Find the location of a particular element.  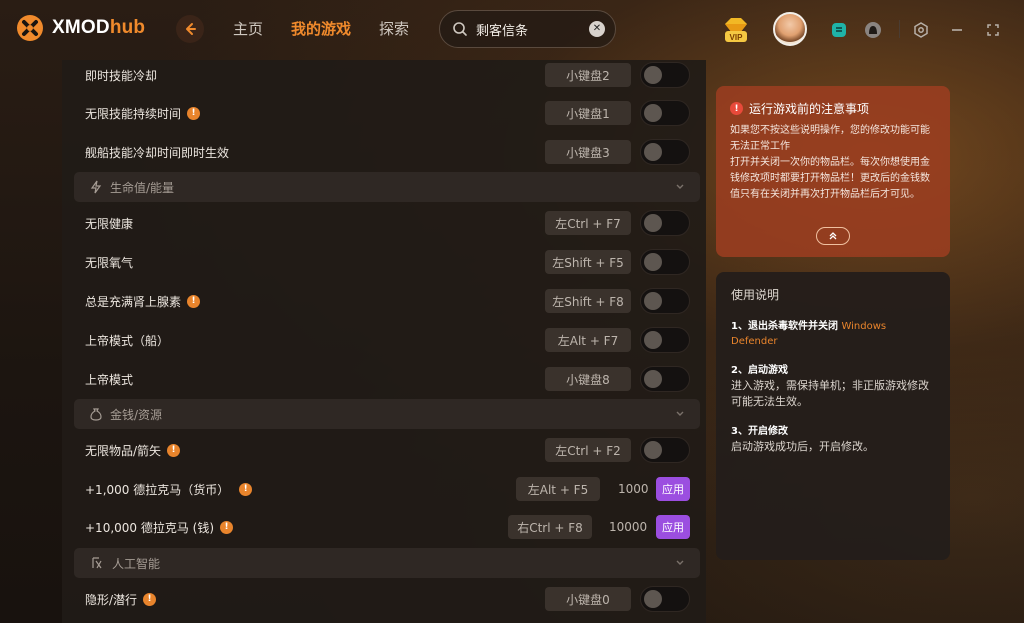

nav-explore: 探索 is located at coordinates (394, 28).